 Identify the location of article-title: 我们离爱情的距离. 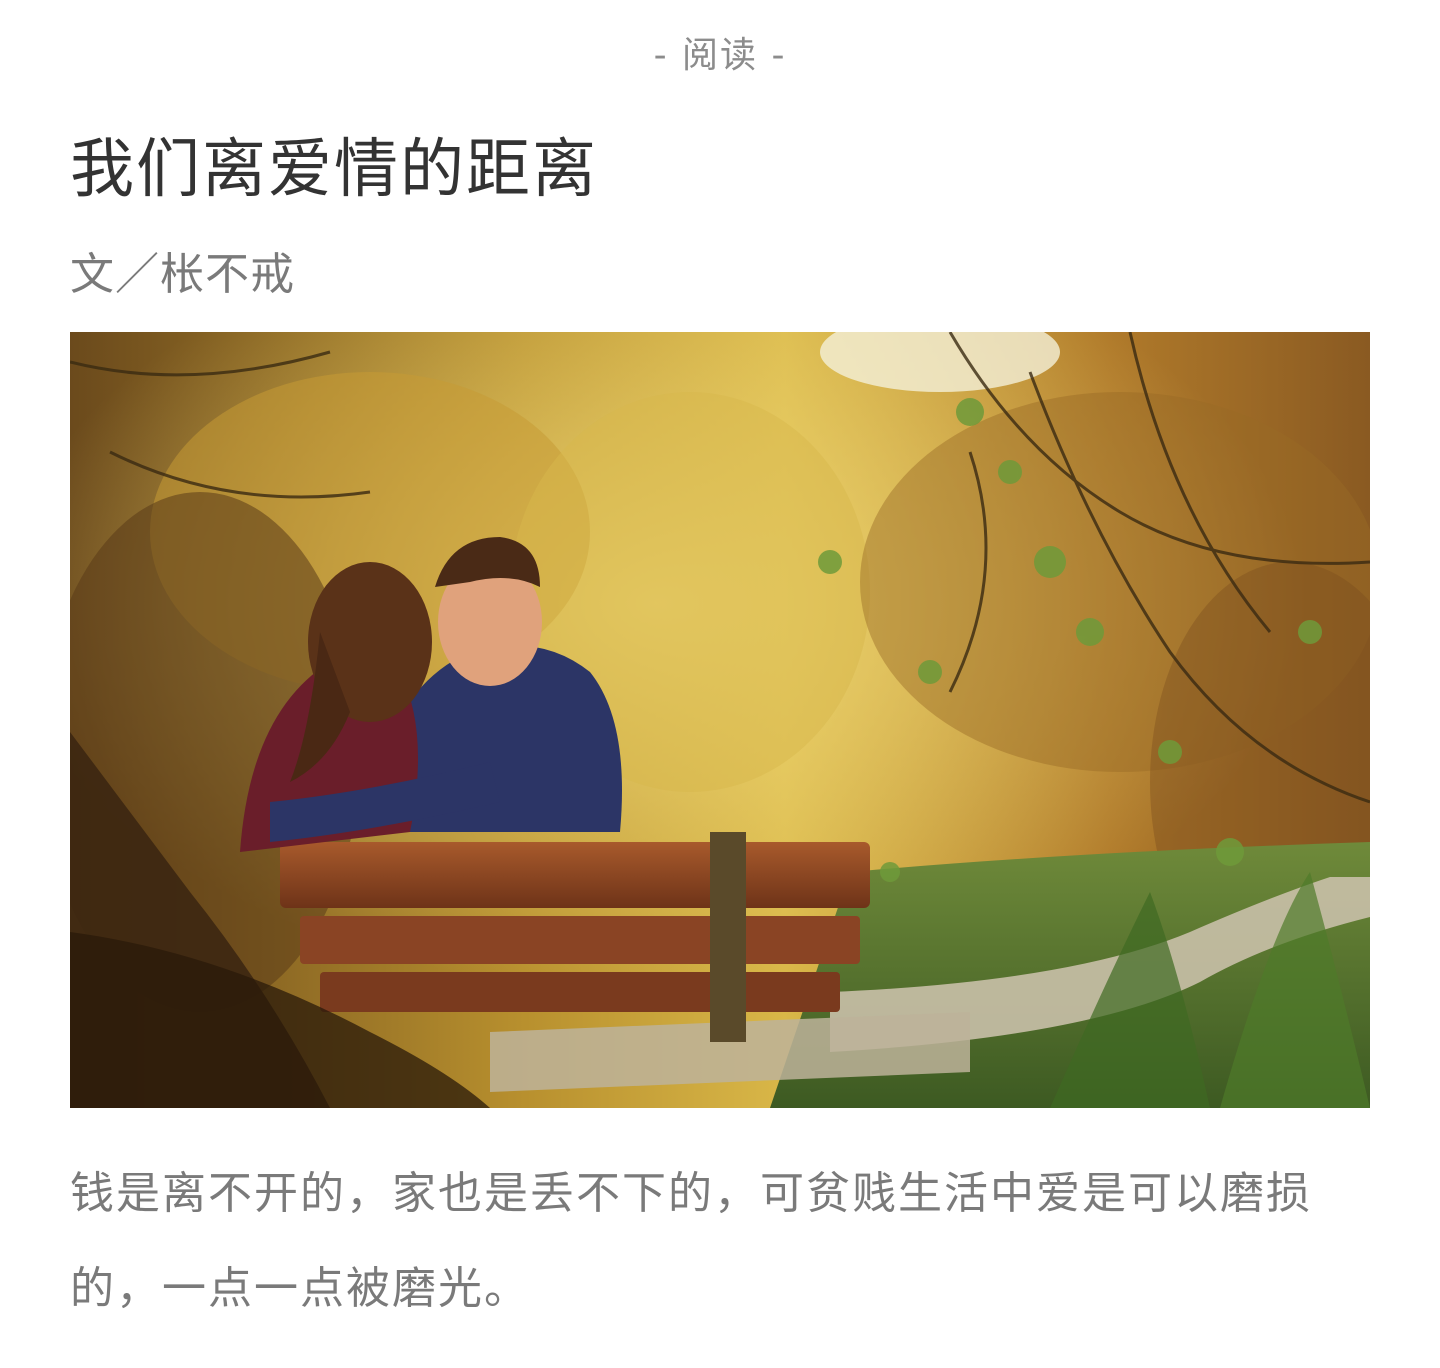
(334, 170).